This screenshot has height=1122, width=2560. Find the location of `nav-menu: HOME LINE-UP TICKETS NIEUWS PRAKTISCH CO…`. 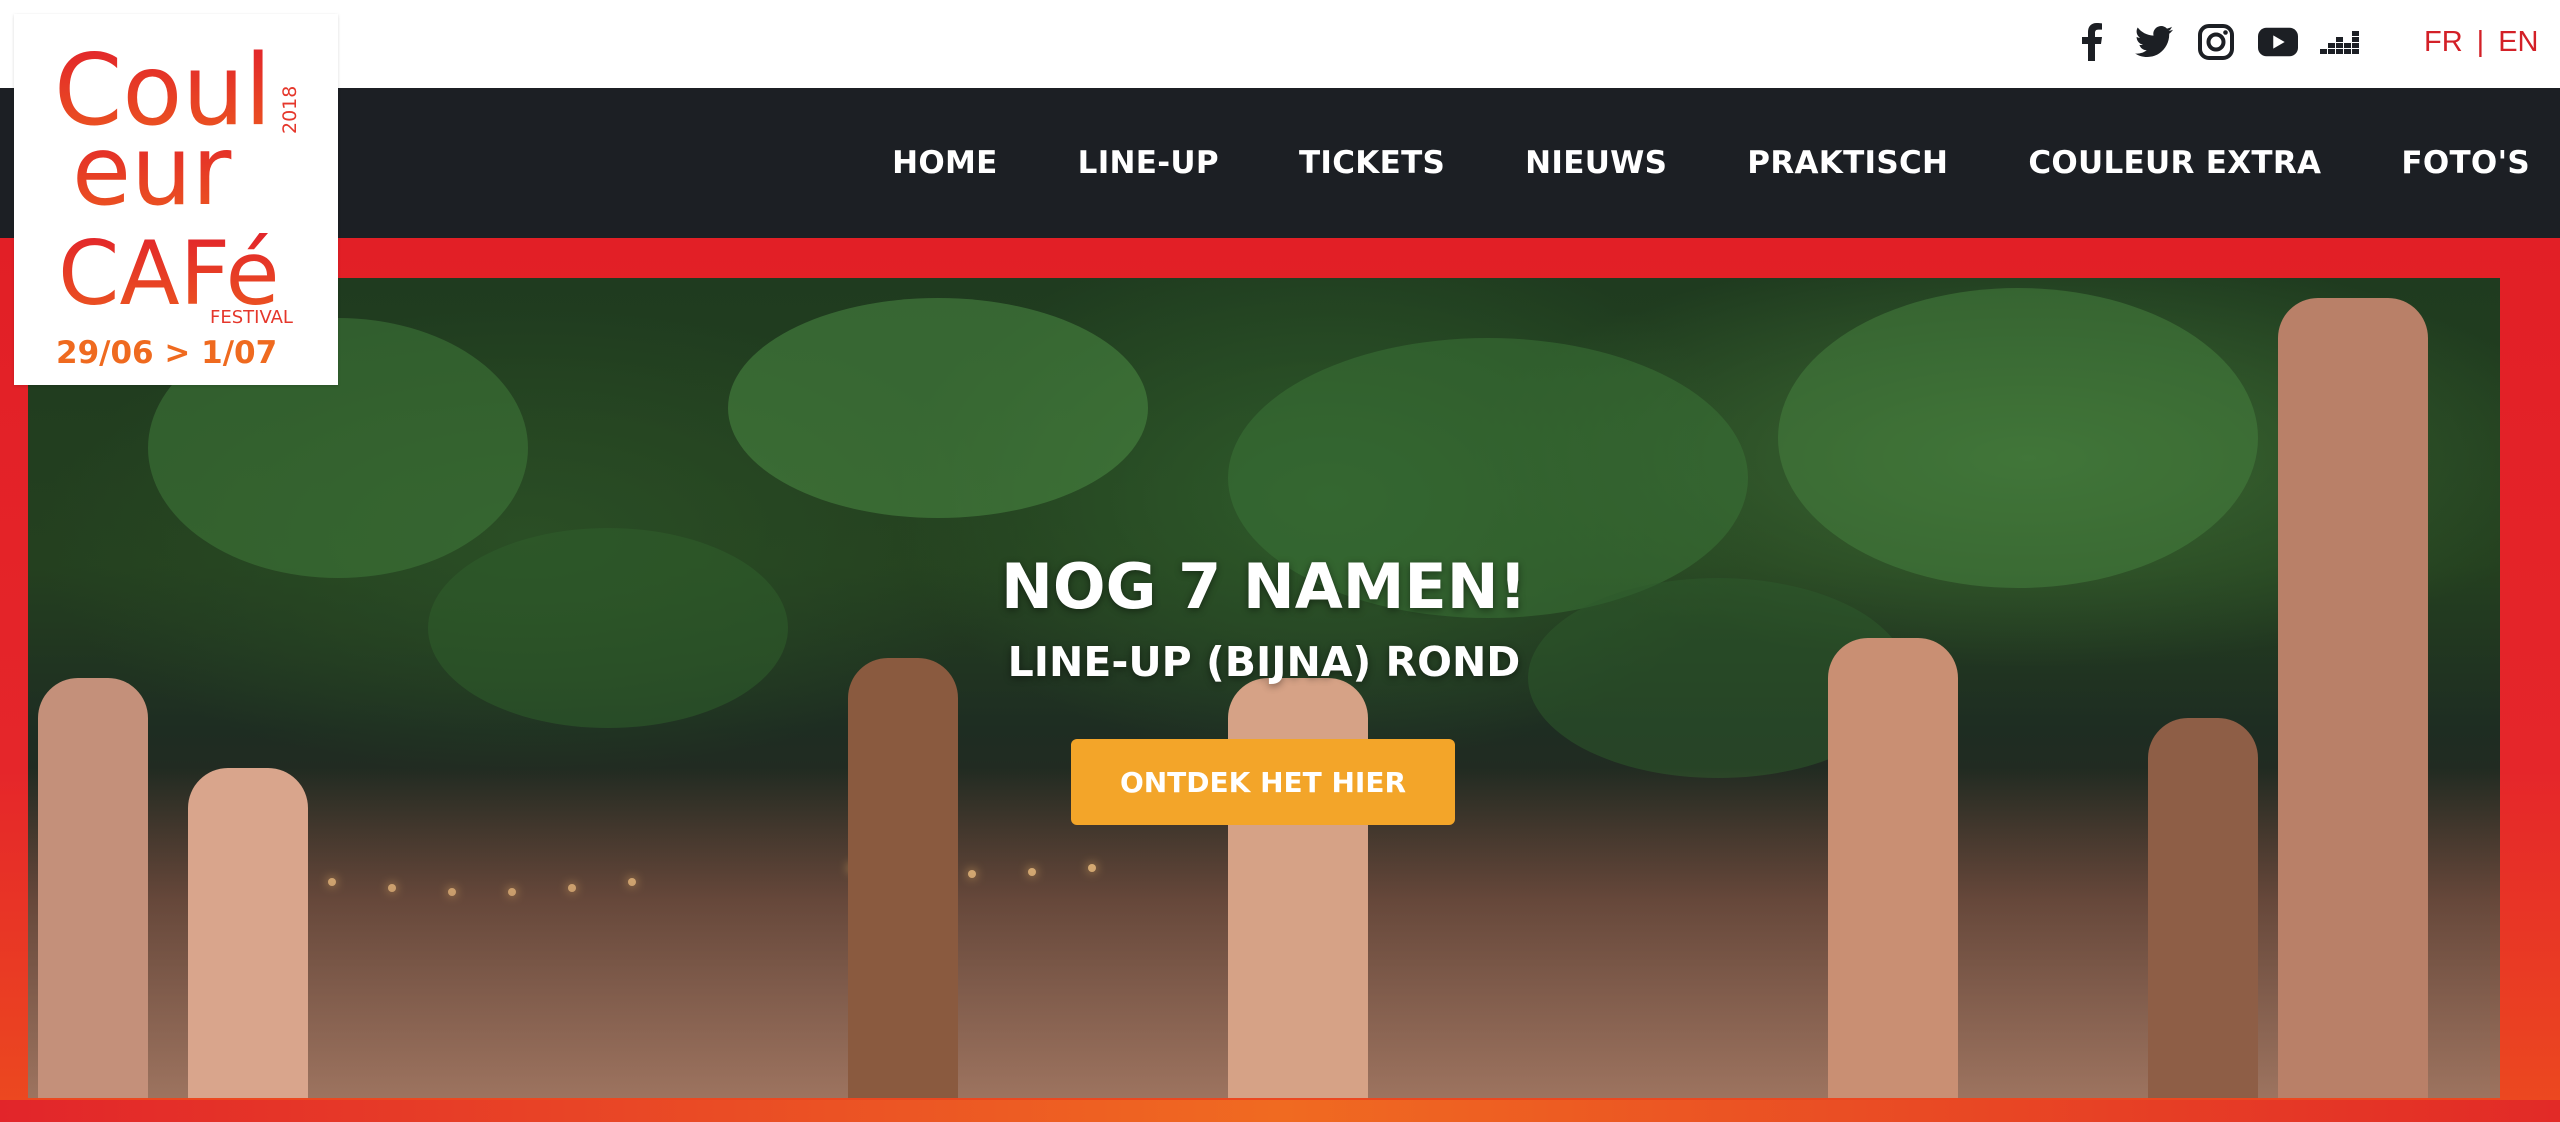

nav-menu: HOME LINE-UP TICKETS NIEUWS PRAKTISCH CO… is located at coordinates (1711, 163).